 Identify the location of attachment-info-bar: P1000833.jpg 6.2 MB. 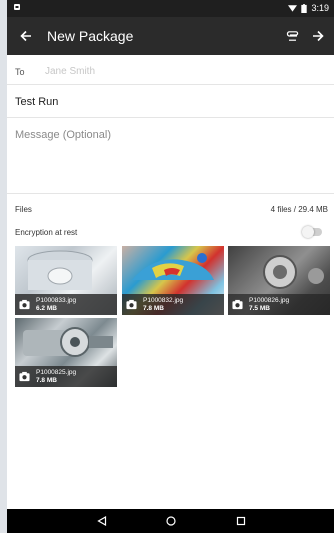
(66, 304).